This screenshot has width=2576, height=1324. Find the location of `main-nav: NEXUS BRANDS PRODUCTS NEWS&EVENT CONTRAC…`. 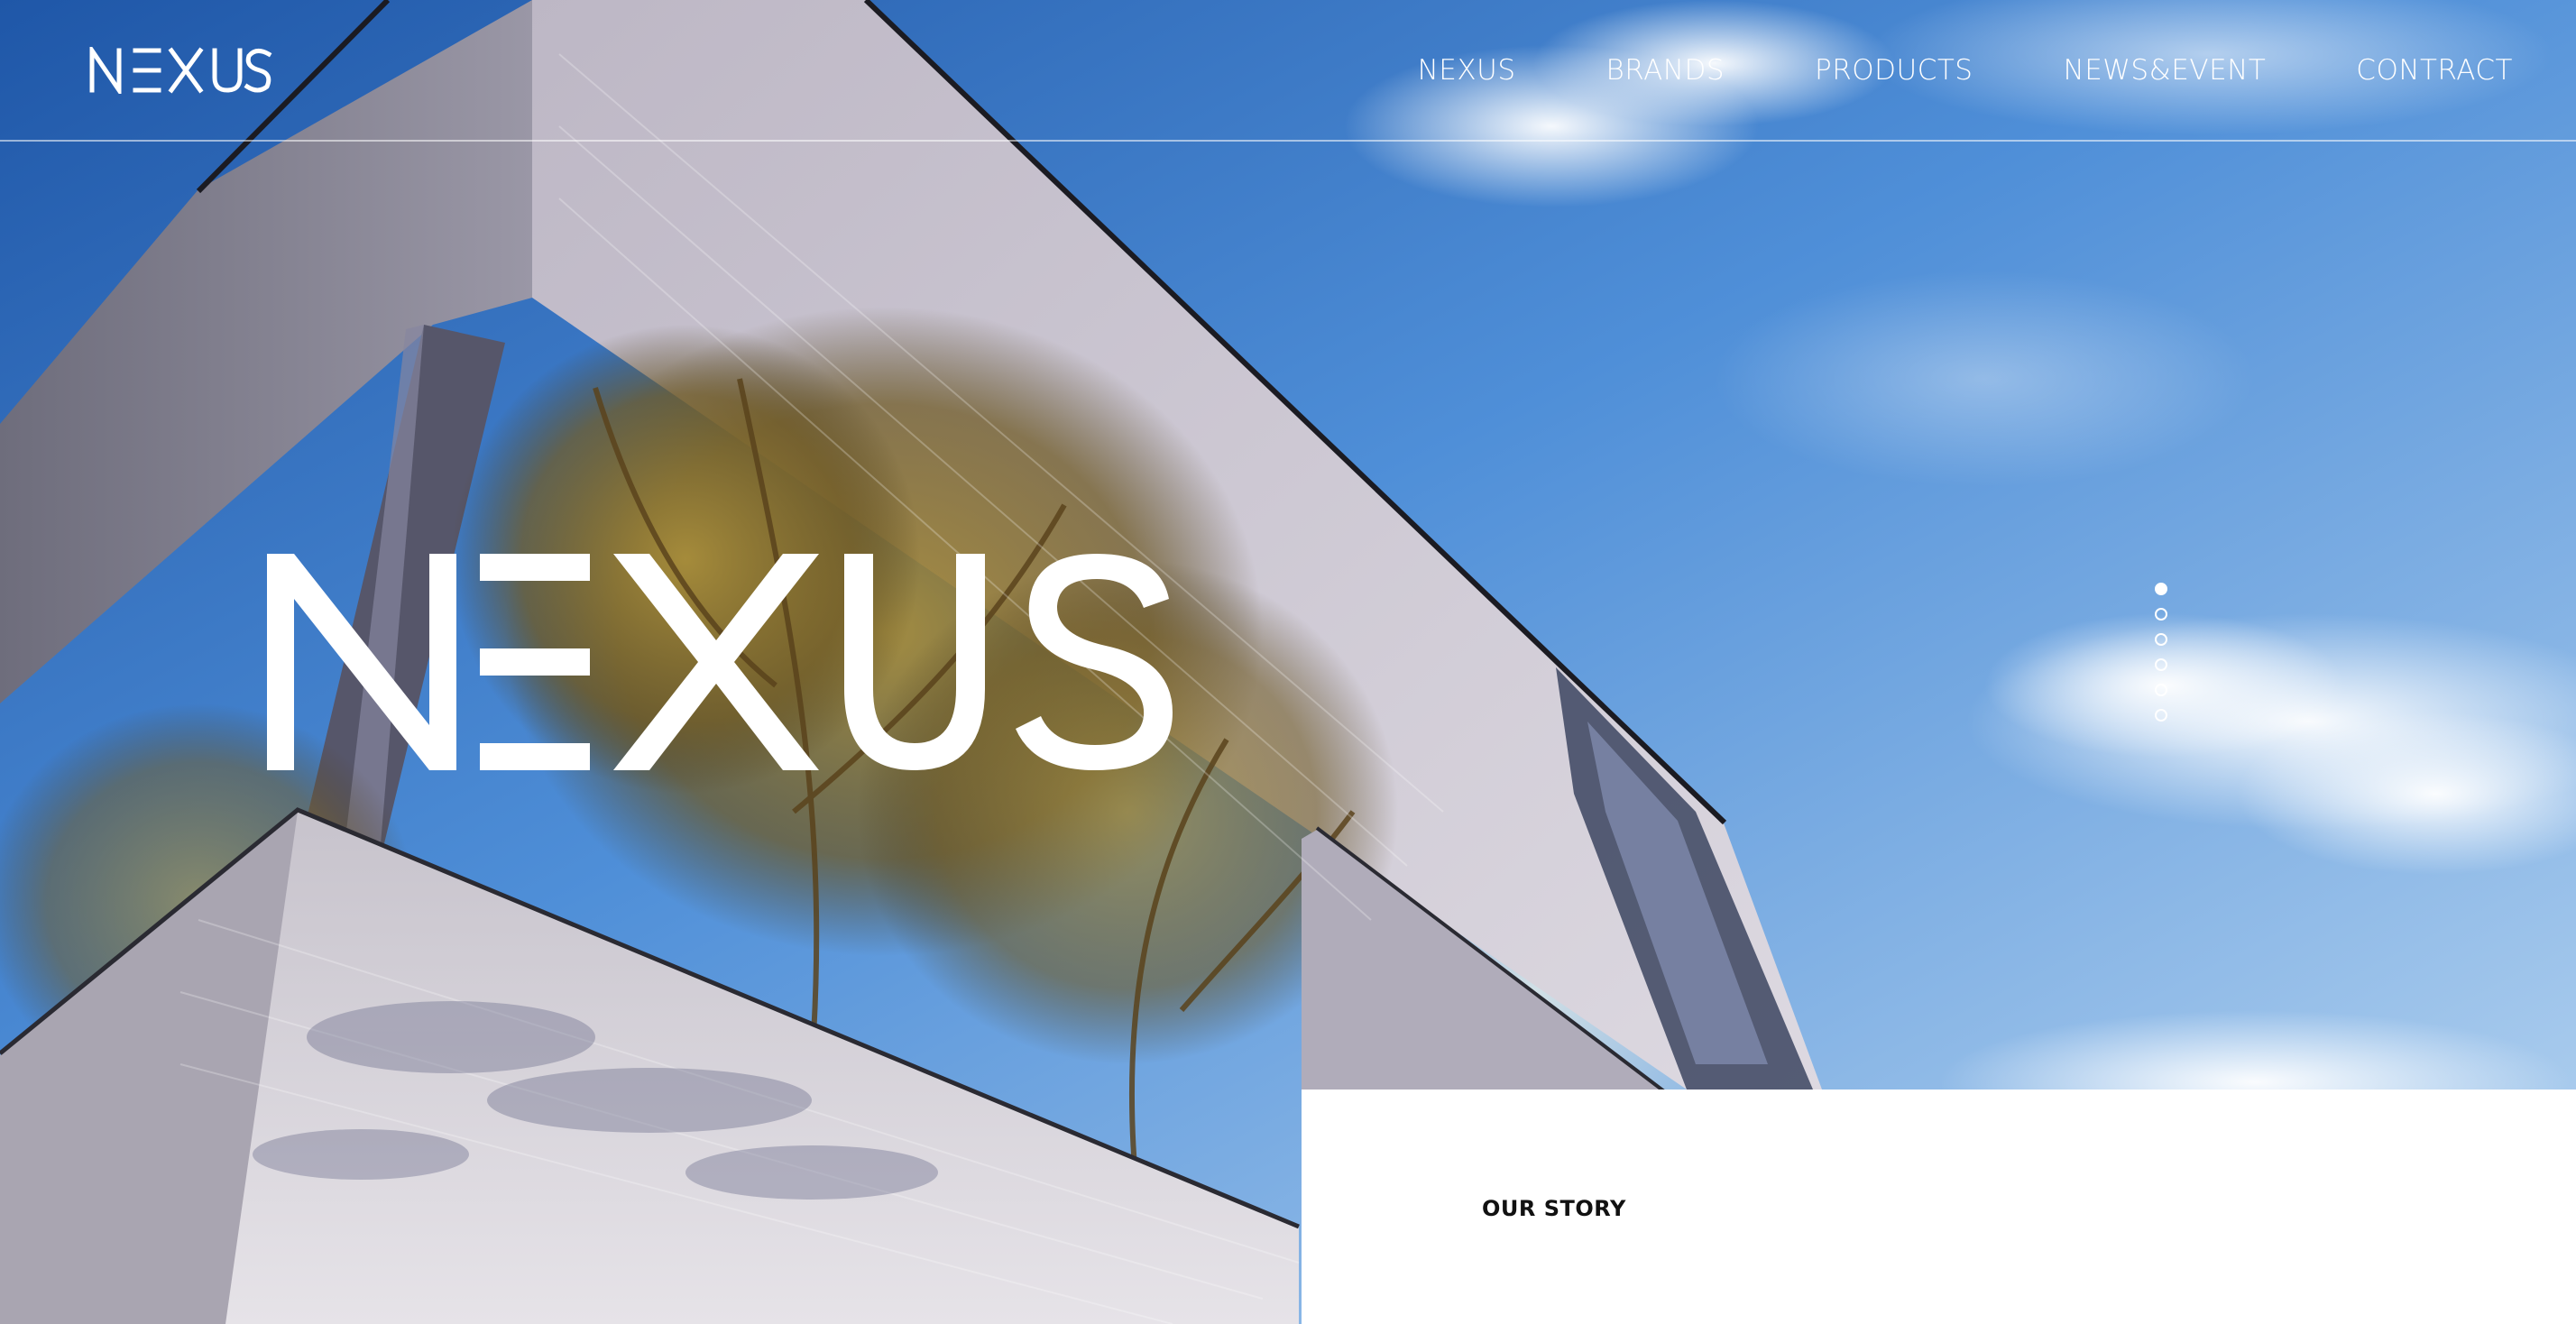

main-nav: NEXUS BRANDS PRODUCTS NEWS&EVENT CONTRAC… is located at coordinates (1943, 70).